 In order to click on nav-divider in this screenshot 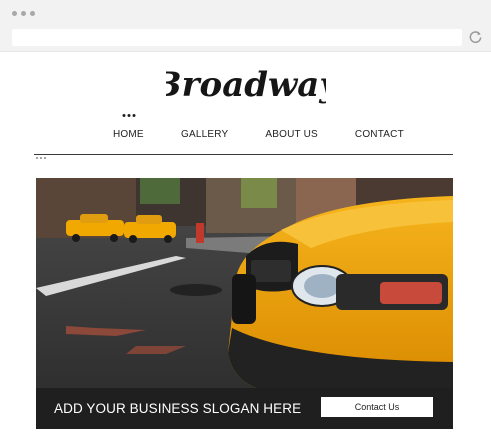, I will do `click(243, 154)`.